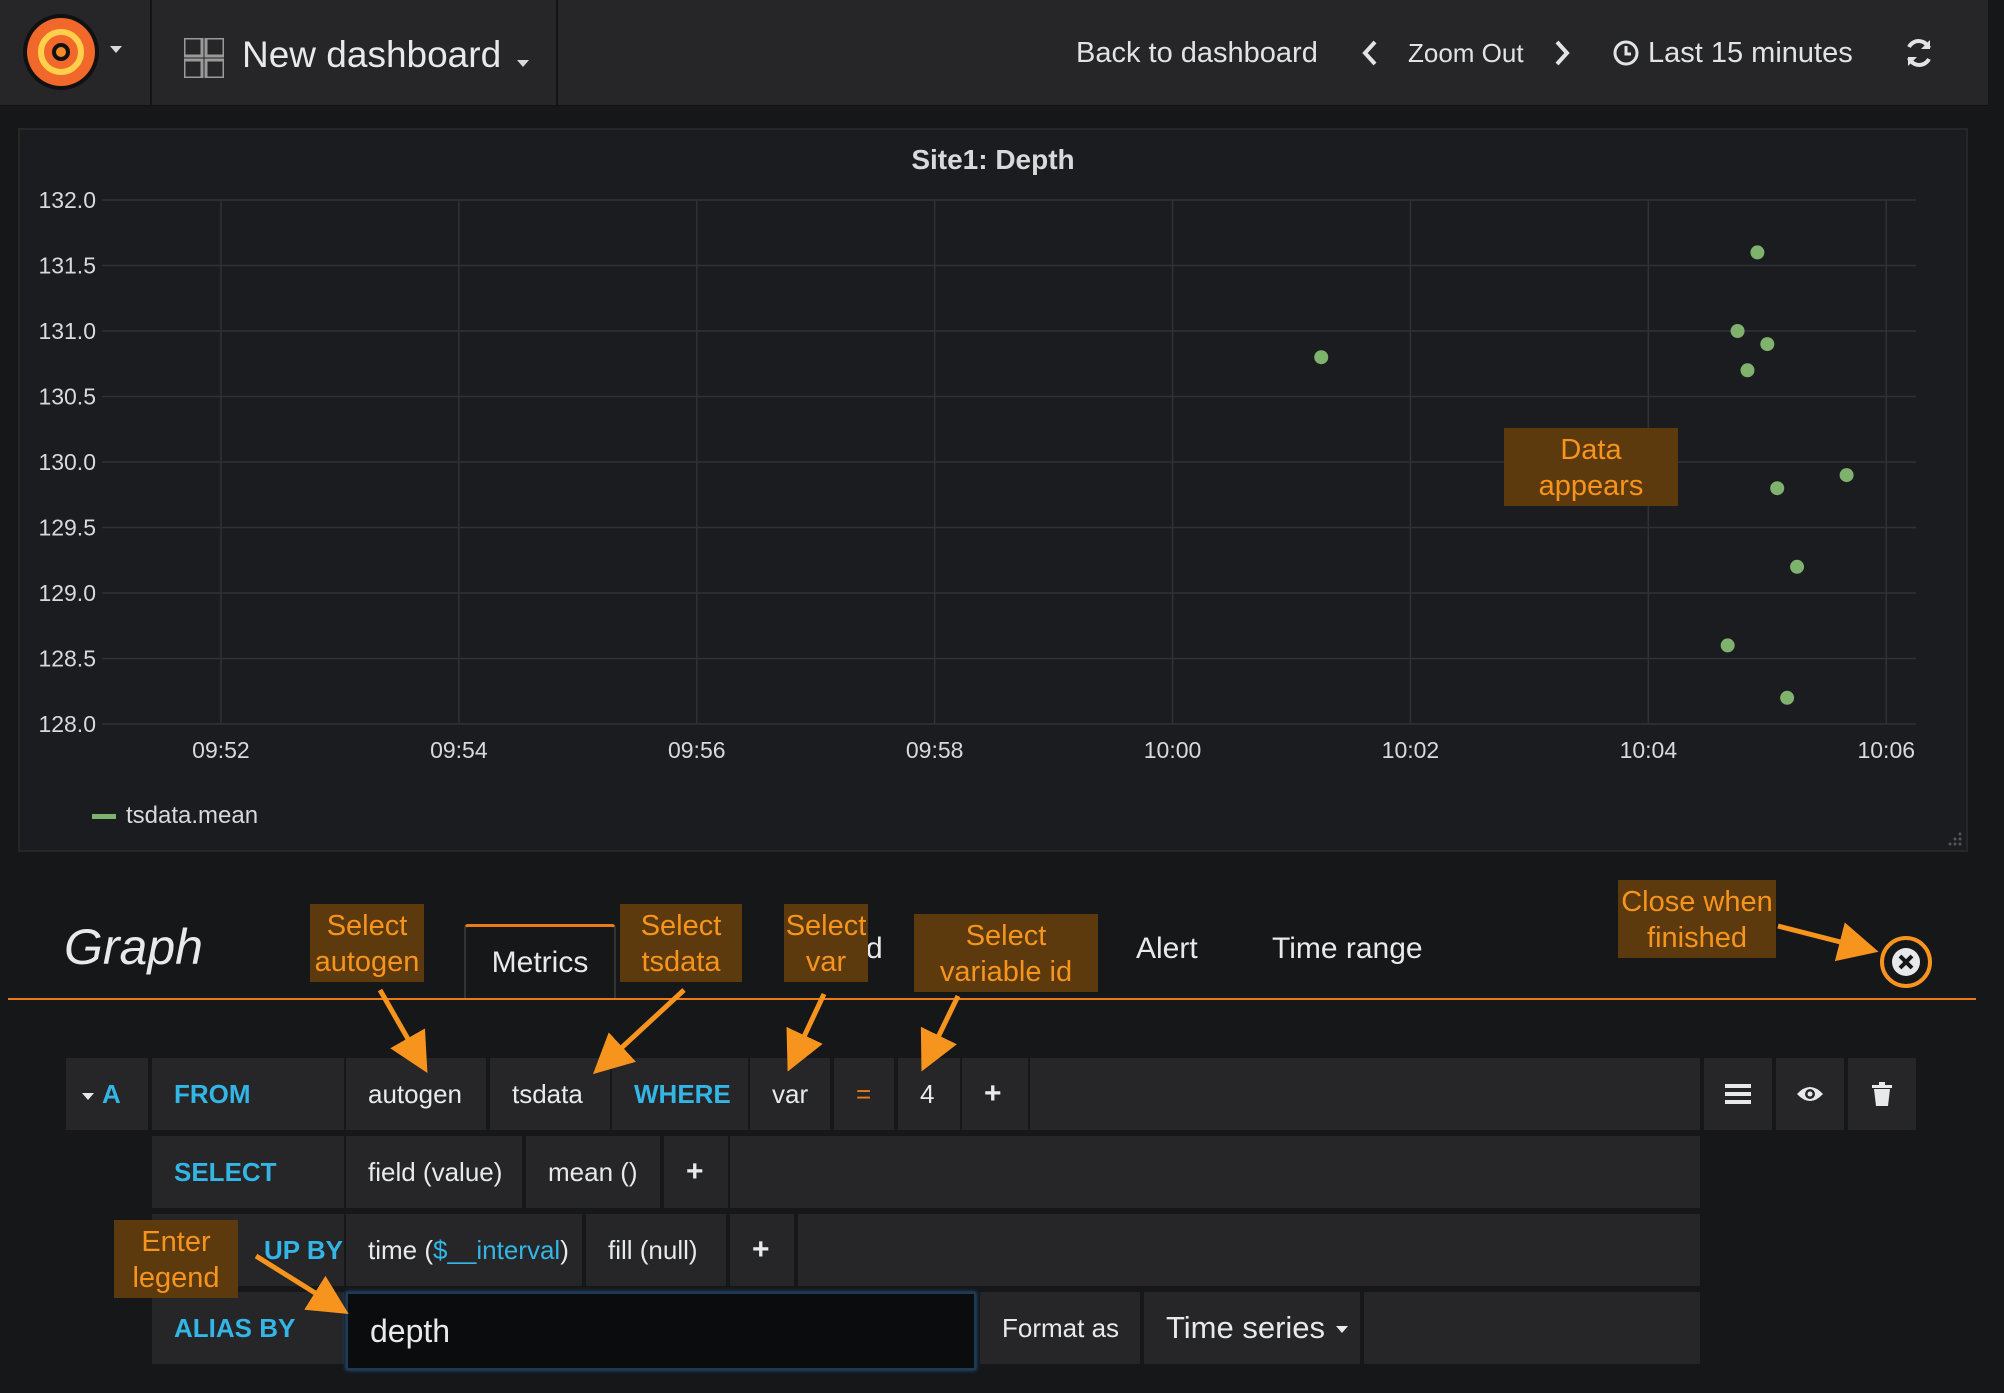  Describe the element at coordinates (1919, 53) in the screenshot. I see `refresh-button` at that location.